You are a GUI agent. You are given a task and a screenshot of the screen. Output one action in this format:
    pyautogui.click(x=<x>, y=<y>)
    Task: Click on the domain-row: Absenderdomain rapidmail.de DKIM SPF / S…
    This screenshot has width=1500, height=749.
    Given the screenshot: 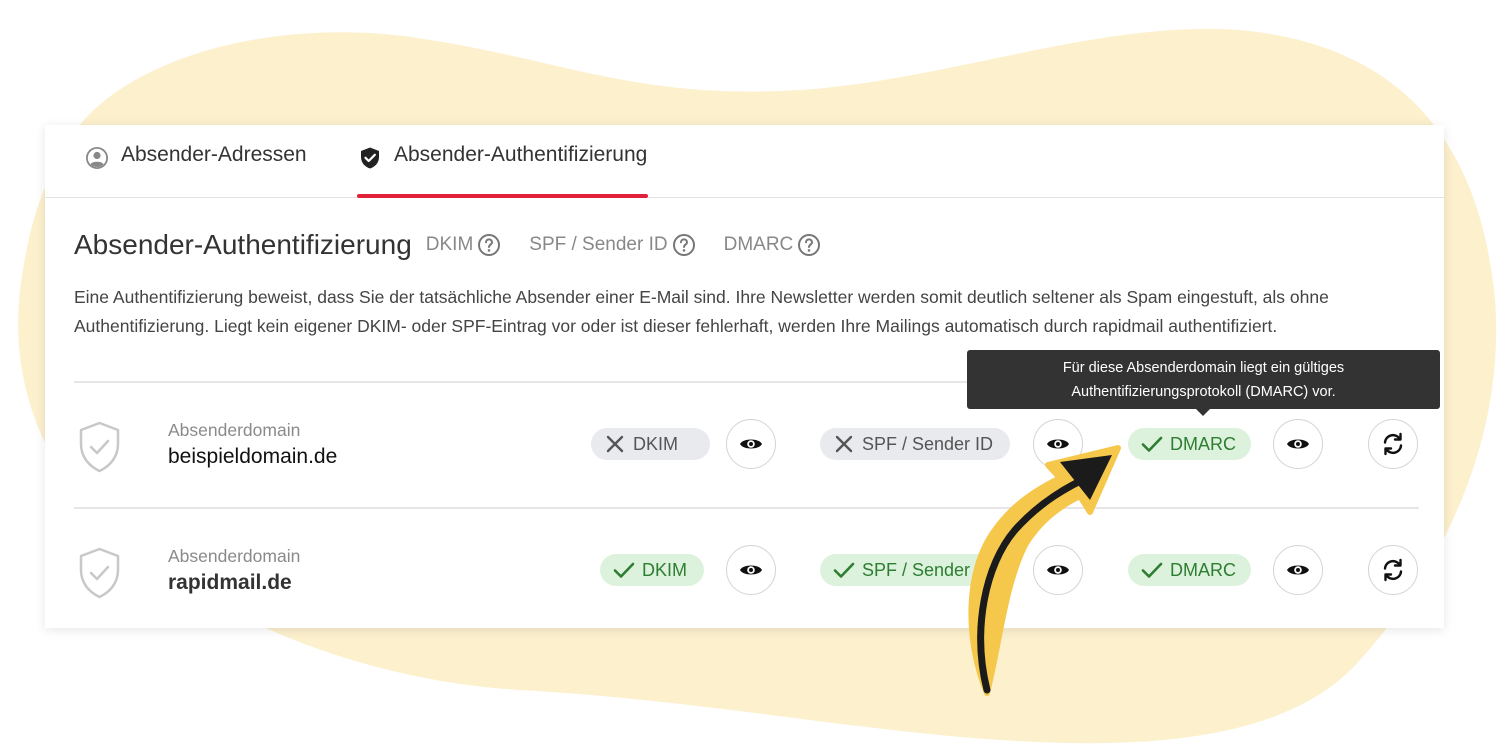 What is the action you would take?
    pyautogui.click(x=744, y=568)
    